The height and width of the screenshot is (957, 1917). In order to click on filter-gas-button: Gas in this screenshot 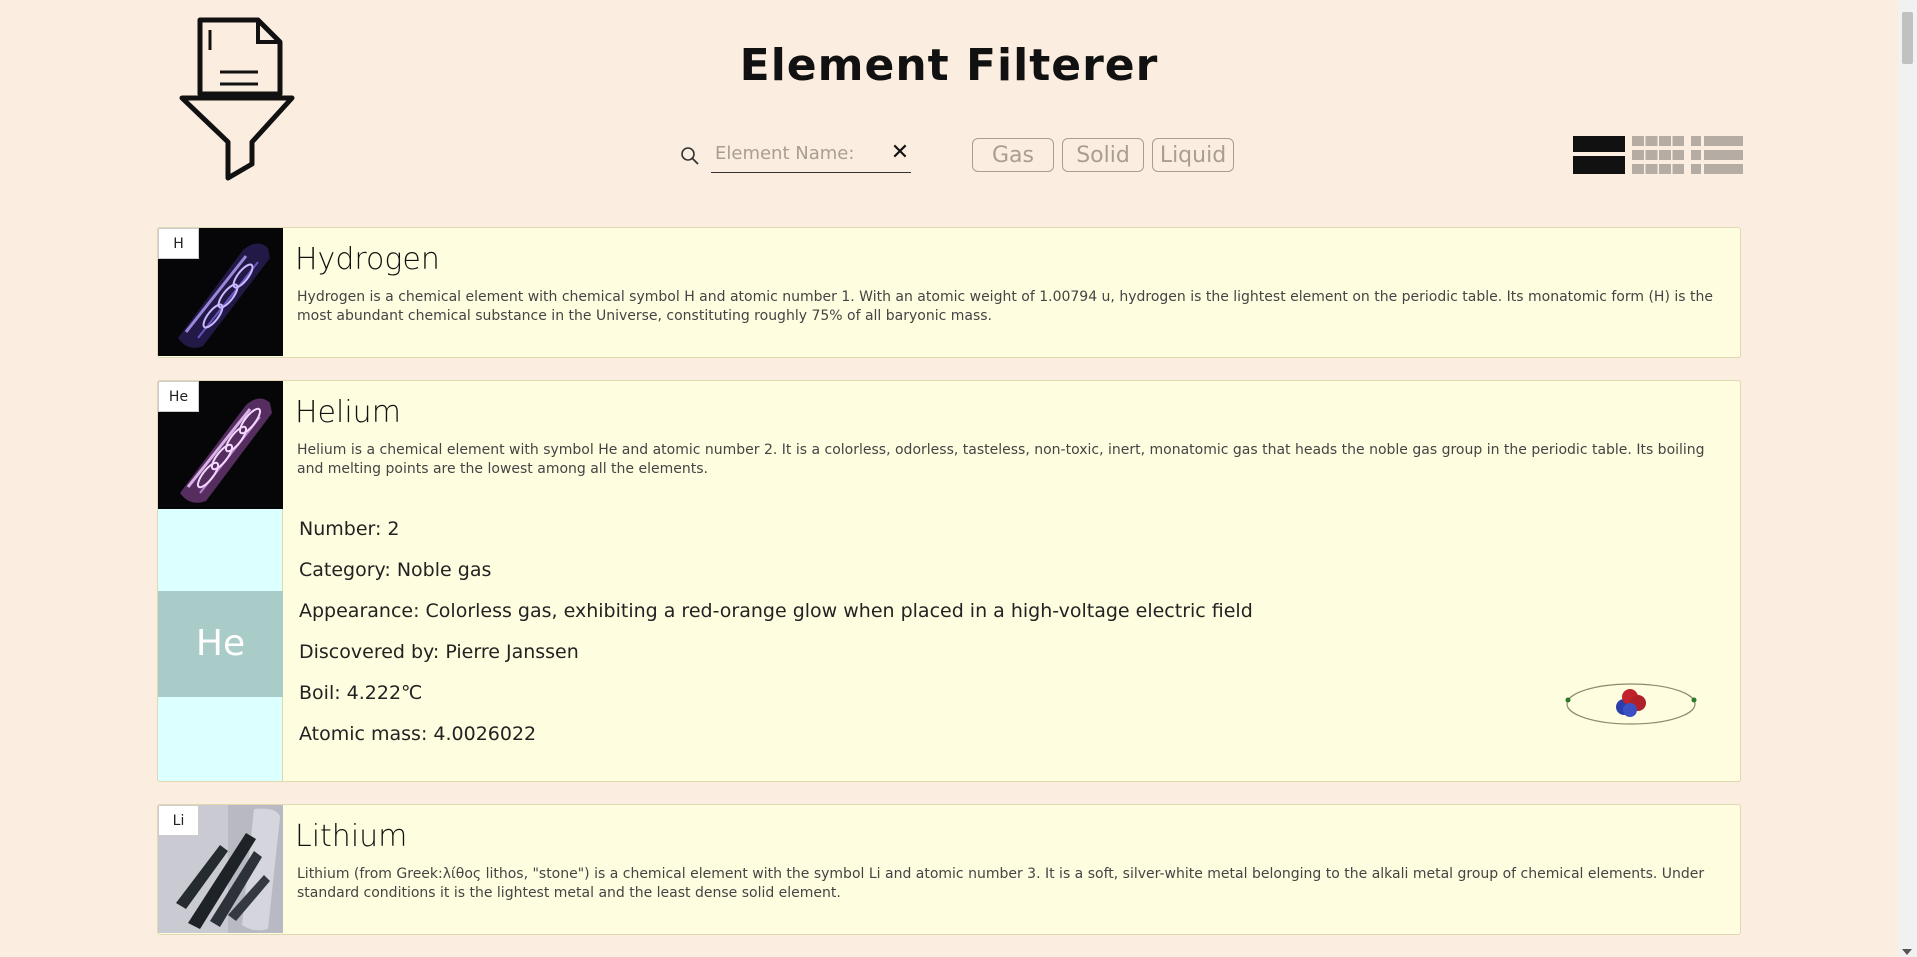, I will do `click(1013, 155)`.